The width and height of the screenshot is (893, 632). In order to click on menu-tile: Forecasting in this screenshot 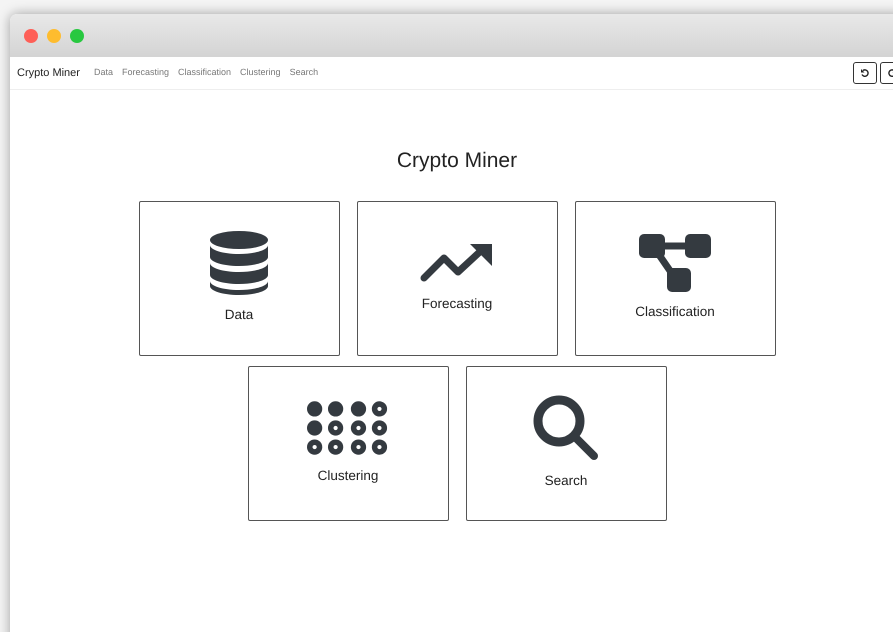, I will do `click(457, 278)`.